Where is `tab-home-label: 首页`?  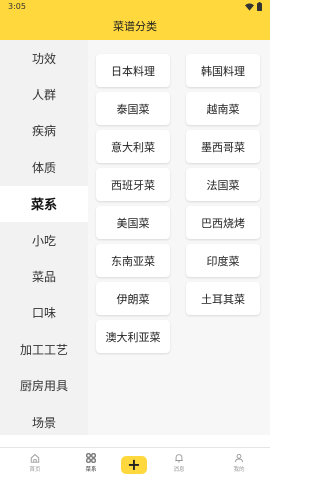
tab-home-label: 首页 is located at coordinates (35, 470).